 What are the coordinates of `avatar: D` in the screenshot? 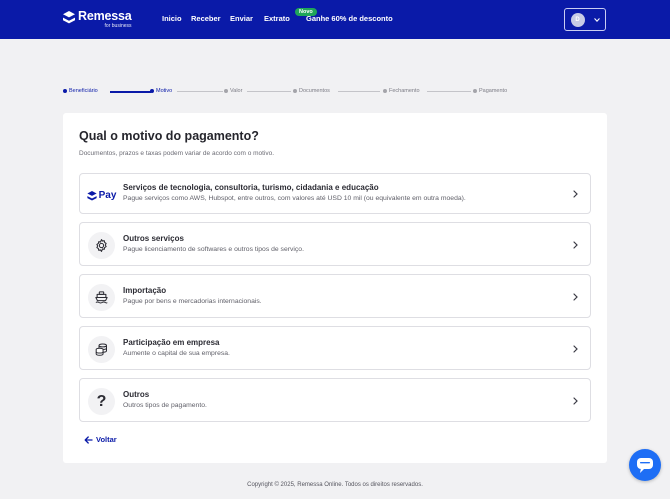 It's located at (577, 19).